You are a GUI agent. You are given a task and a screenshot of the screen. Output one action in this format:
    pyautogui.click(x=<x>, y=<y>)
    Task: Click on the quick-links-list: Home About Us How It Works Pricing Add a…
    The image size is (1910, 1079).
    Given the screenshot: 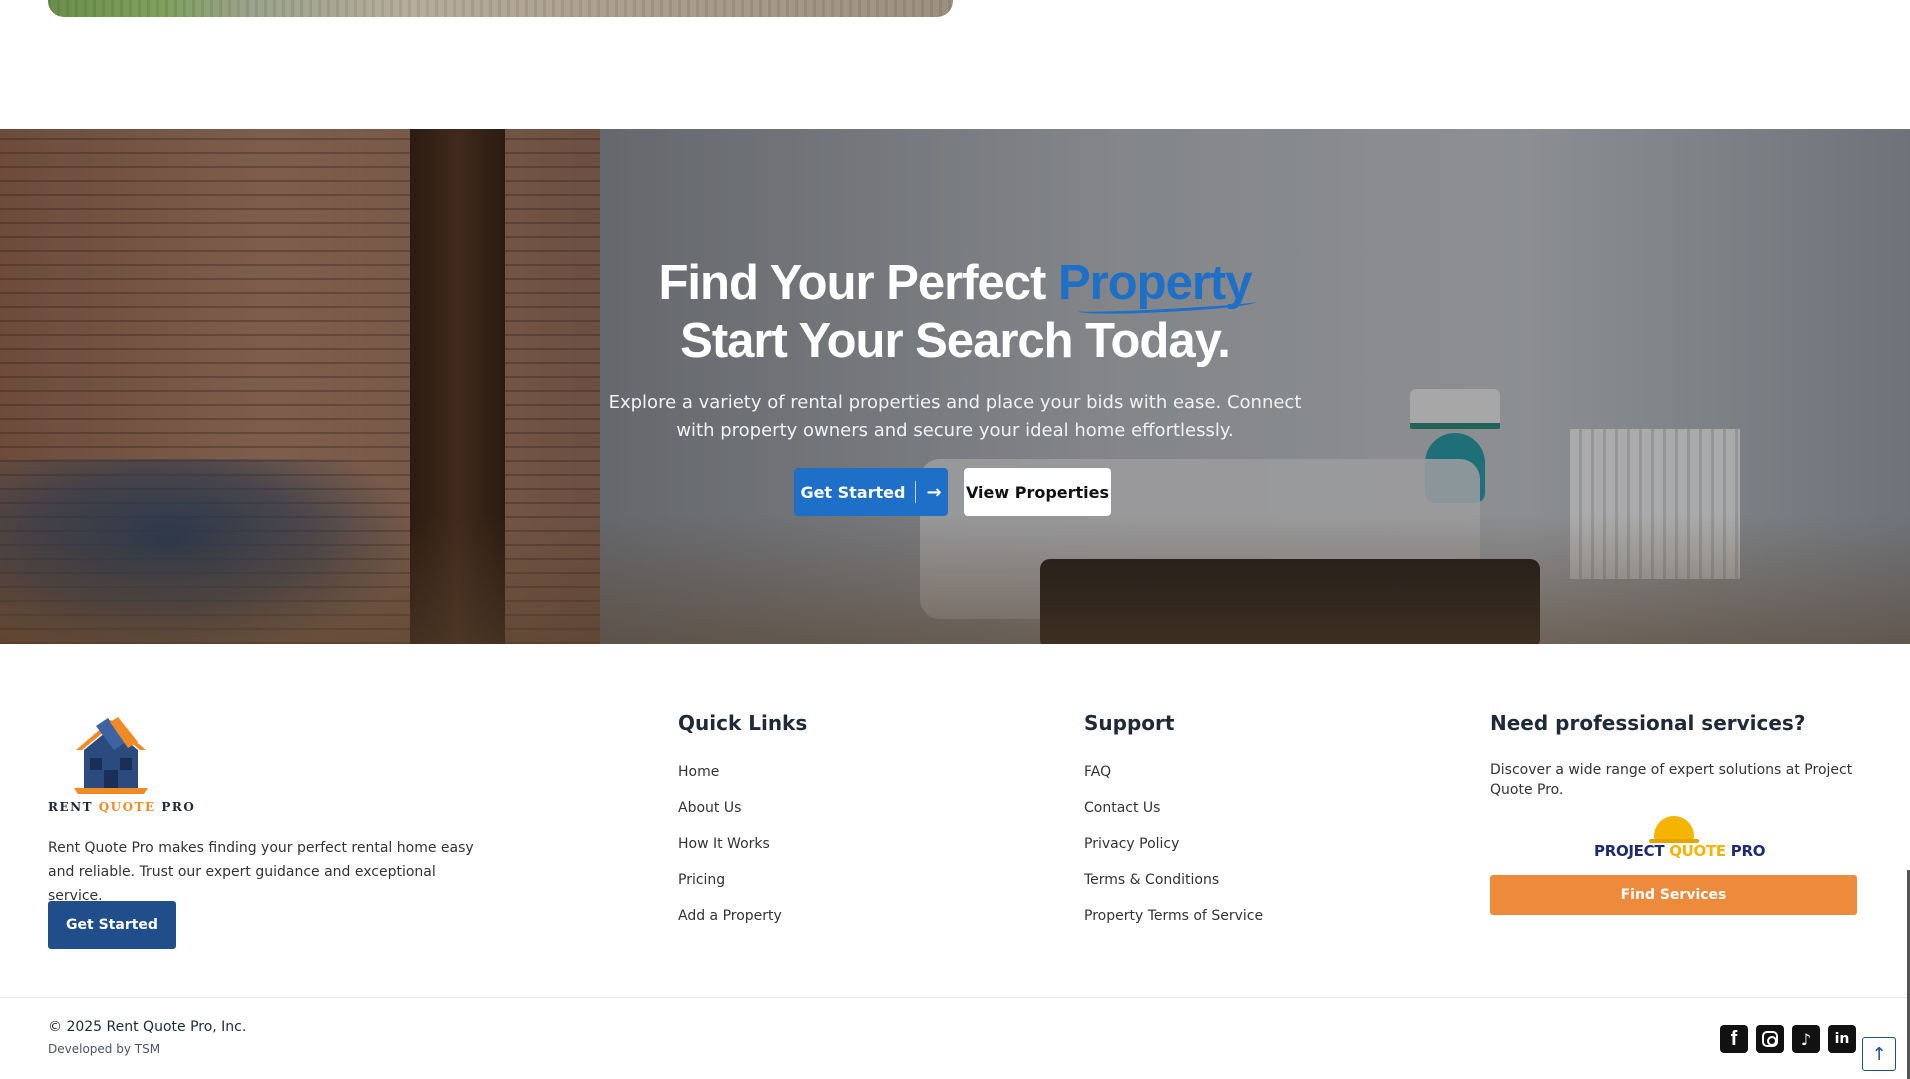 What is the action you would take?
    pyautogui.click(x=730, y=852)
    